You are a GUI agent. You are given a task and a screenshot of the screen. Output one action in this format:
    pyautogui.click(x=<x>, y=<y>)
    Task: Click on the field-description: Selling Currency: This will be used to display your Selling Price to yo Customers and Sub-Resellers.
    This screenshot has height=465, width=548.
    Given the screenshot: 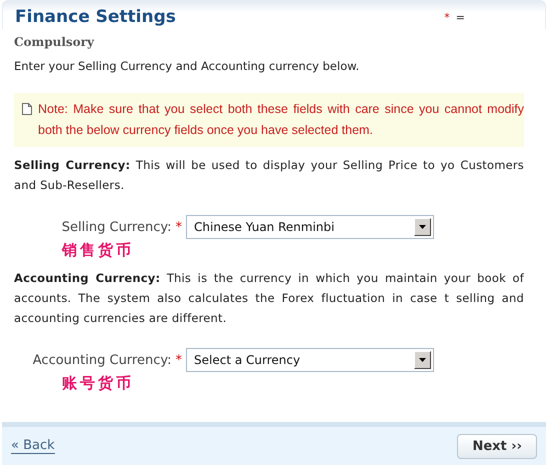 What is the action you would take?
    pyautogui.click(x=269, y=175)
    